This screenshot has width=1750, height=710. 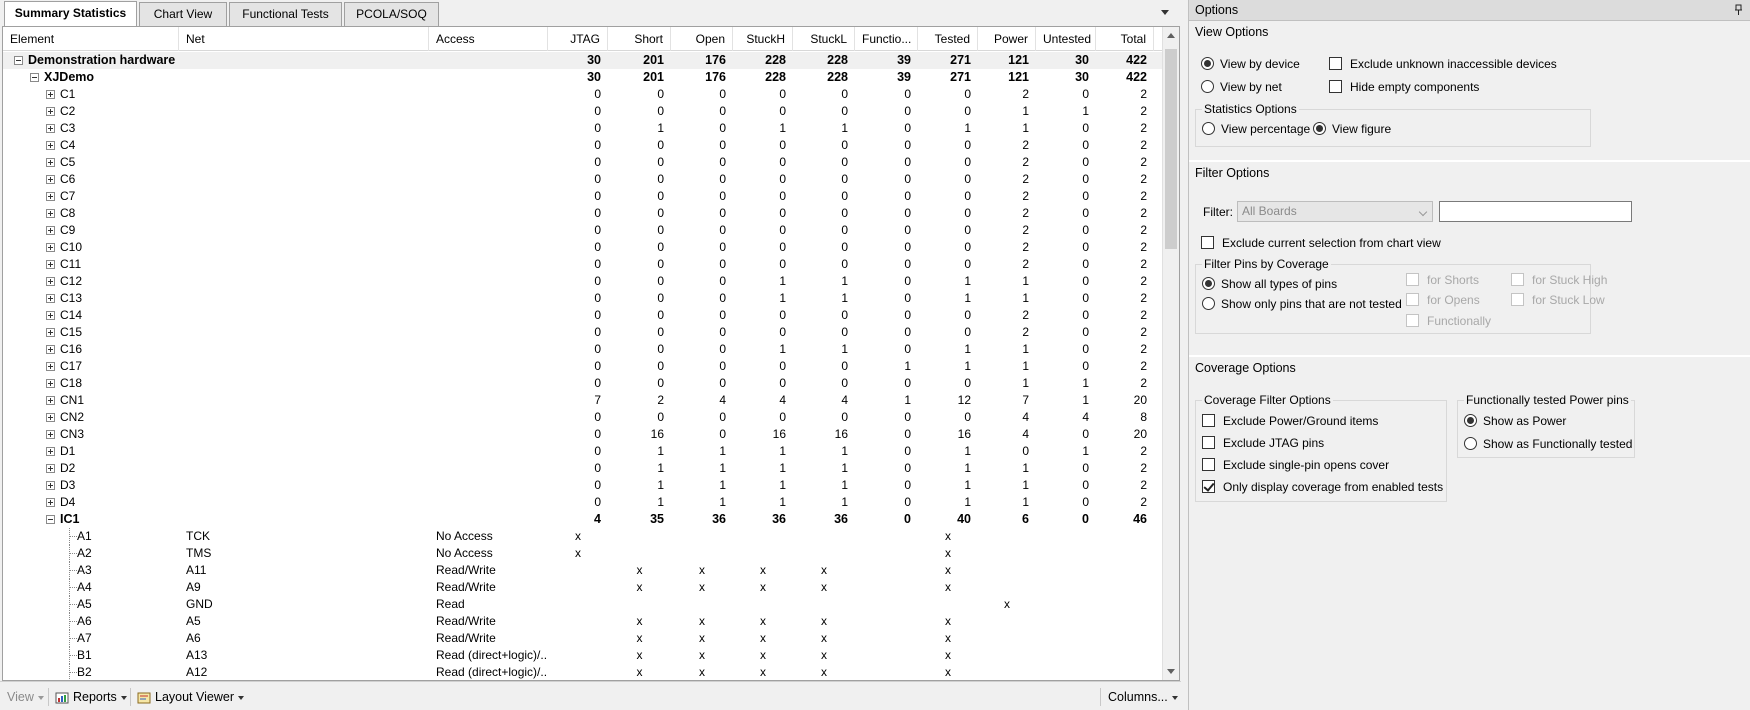 I want to click on table-row: C2 0 0 0 0 0 0 0 1 1 2, so click(x=583, y=111).